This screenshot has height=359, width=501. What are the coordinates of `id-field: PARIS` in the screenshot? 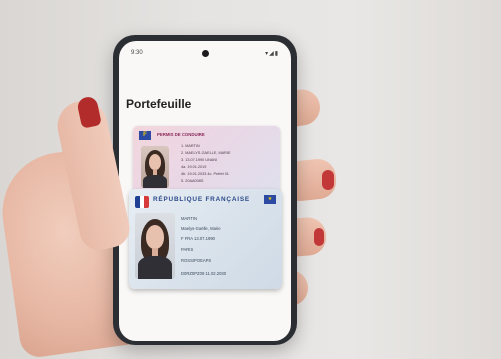 It's located at (187, 249).